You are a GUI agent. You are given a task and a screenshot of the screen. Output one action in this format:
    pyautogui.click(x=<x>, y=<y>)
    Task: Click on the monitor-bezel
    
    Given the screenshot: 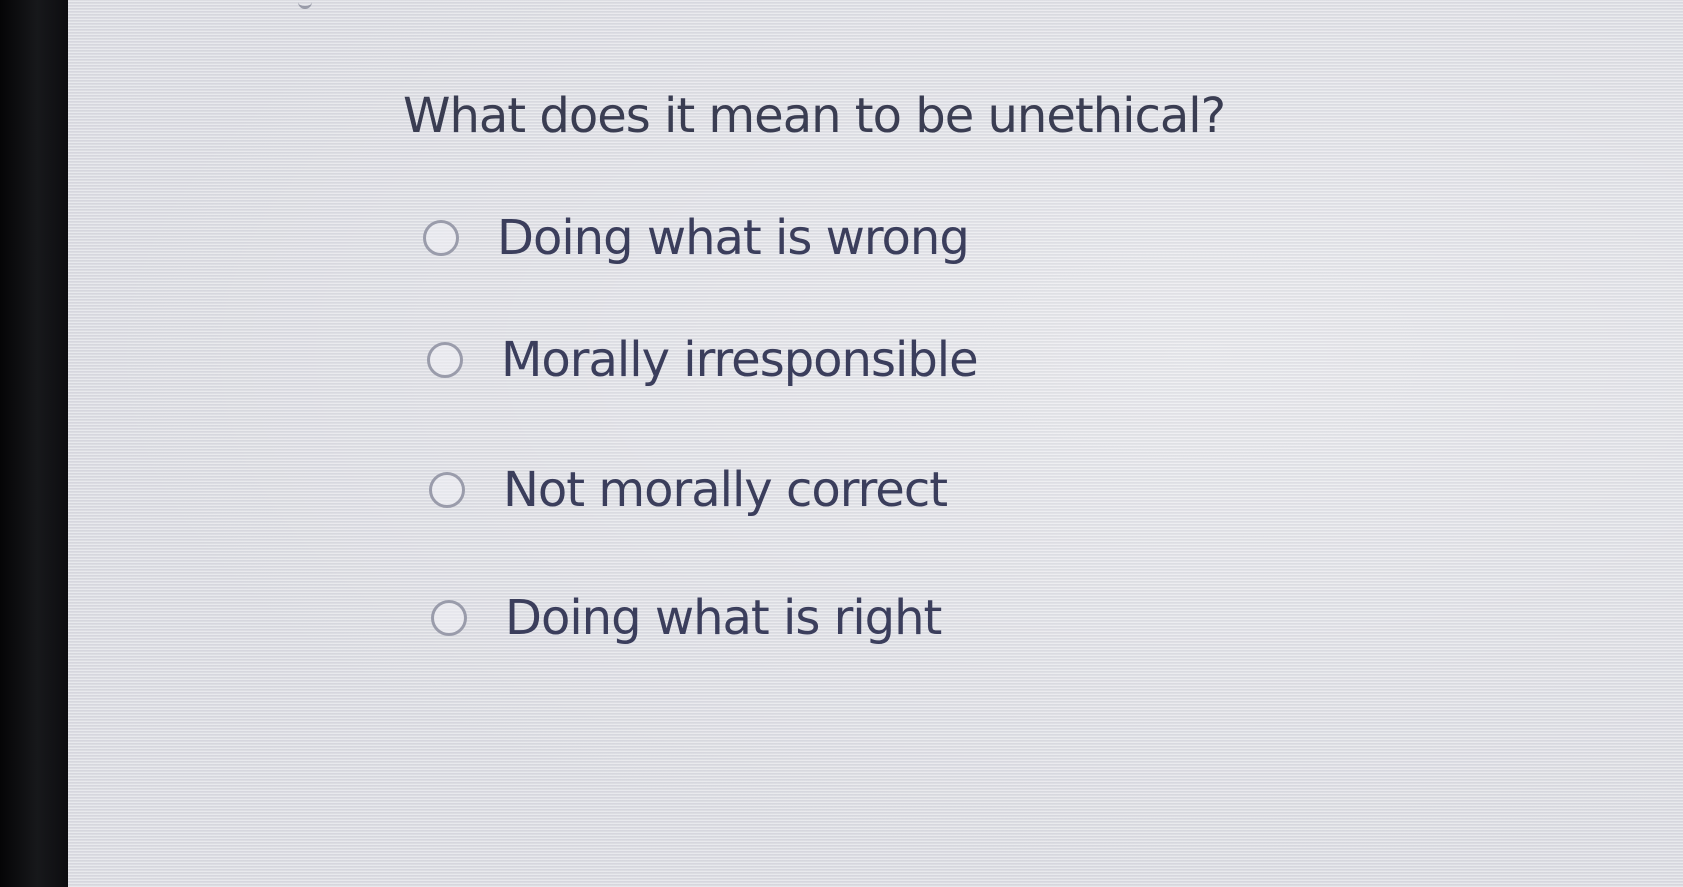 What is the action you would take?
    pyautogui.click(x=34, y=443)
    